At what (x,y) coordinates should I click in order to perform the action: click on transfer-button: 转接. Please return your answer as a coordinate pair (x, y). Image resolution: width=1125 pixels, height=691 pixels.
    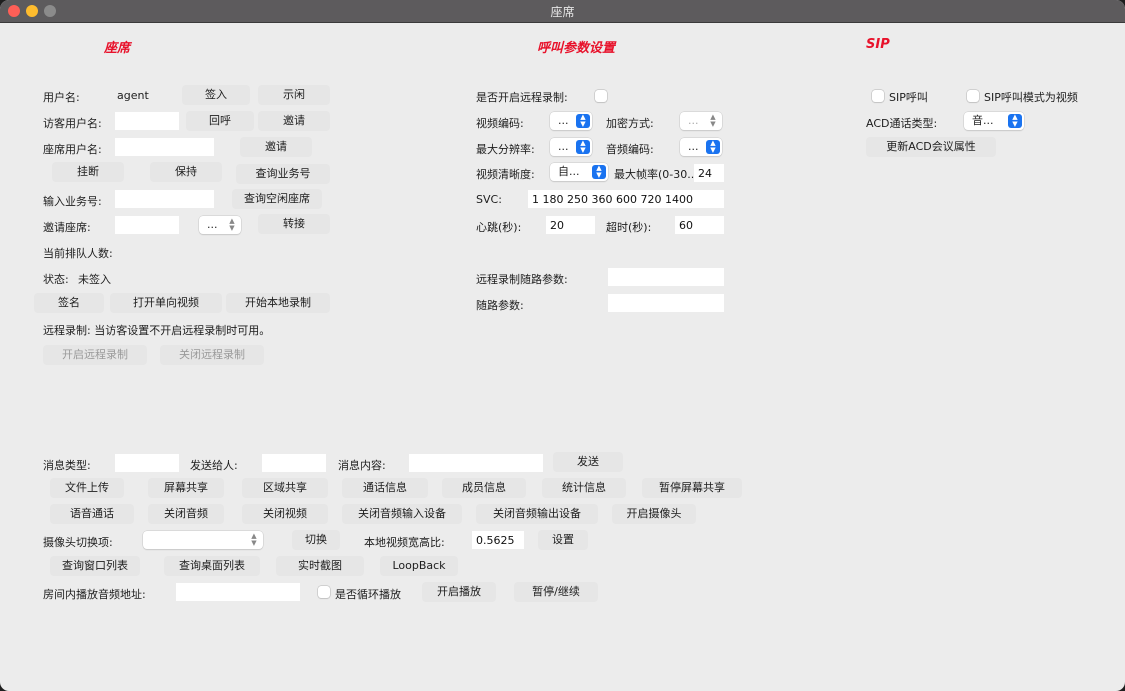
    Looking at the image, I should click on (294, 224).